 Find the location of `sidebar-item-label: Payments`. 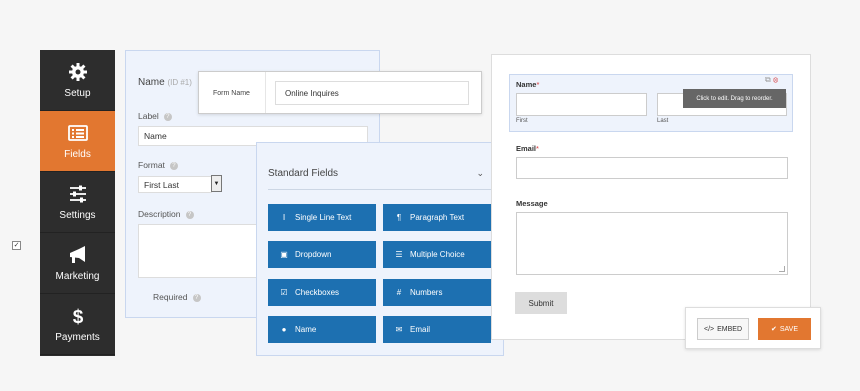

sidebar-item-label: Payments is located at coordinates (77, 337).